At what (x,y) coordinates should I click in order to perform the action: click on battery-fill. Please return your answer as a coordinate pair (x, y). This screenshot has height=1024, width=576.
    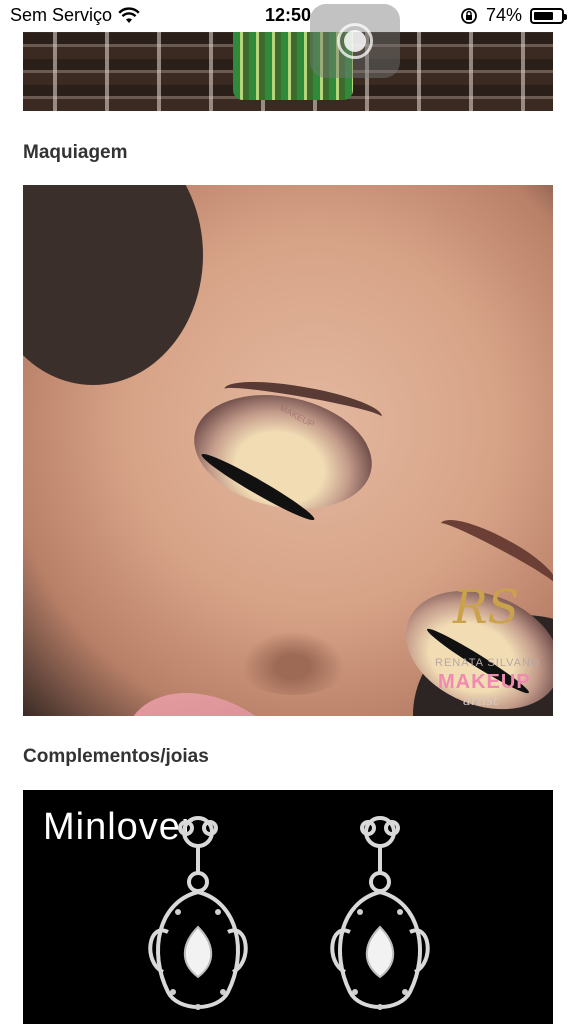
    Looking at the image, I should click on (543, 15).